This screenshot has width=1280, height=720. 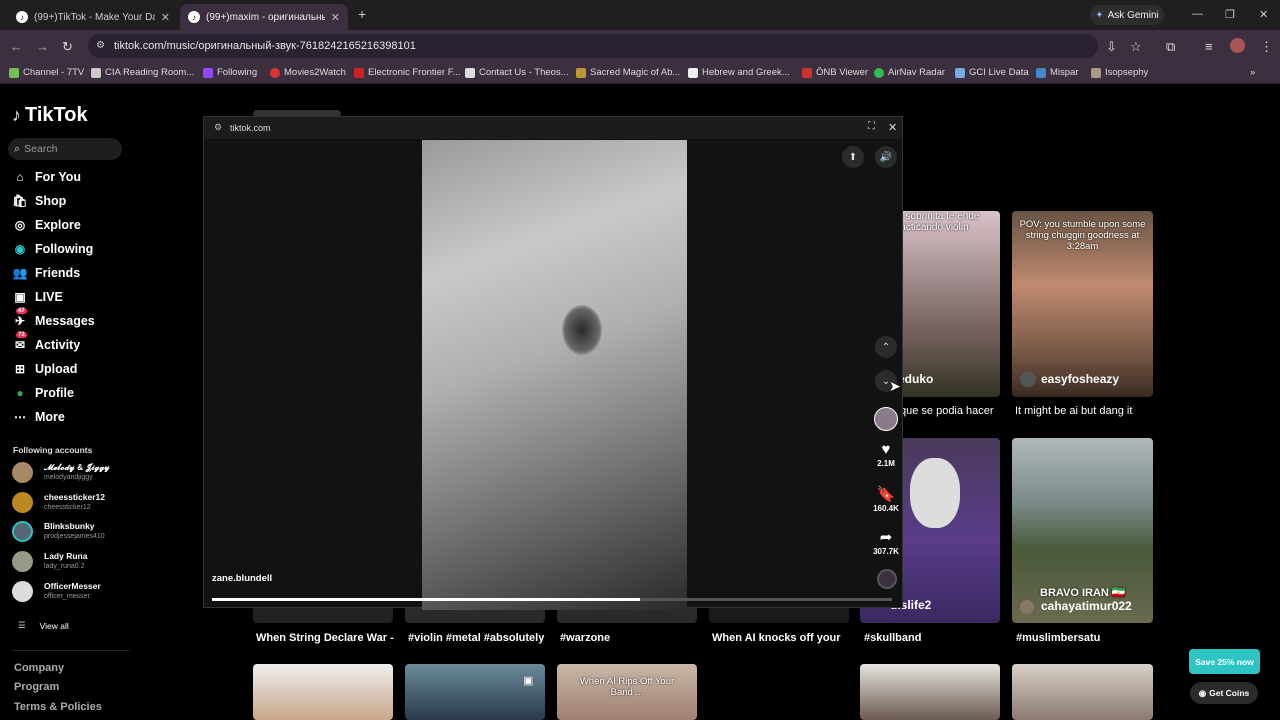 I want to click on nav-shop: 🛍 Shop, so click(x=39, y=201).